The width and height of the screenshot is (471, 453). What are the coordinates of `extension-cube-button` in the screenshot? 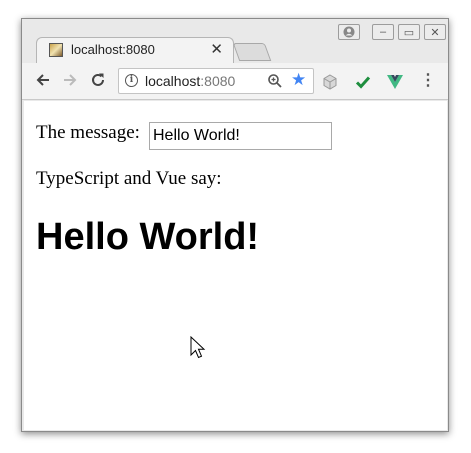 It's located at (330, 82).